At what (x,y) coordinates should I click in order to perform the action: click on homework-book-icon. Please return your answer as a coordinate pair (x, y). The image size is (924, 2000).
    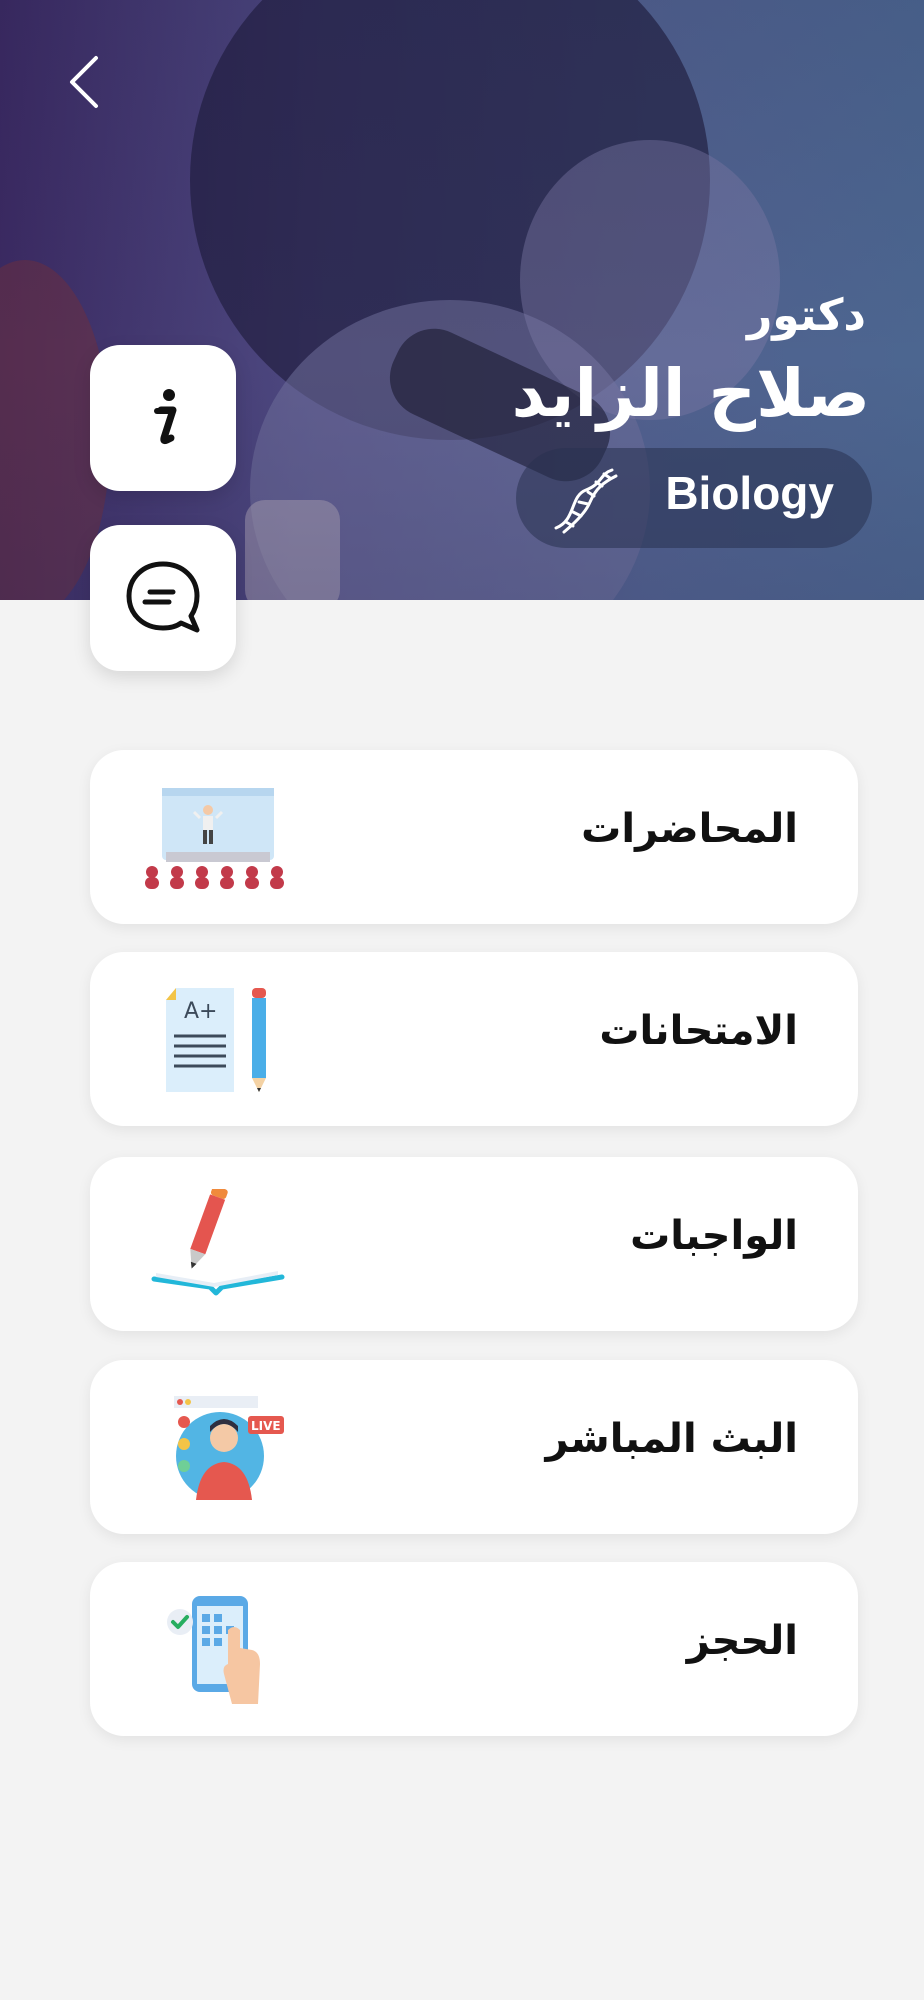
    Looking at the image, I should click on (218, 1242).